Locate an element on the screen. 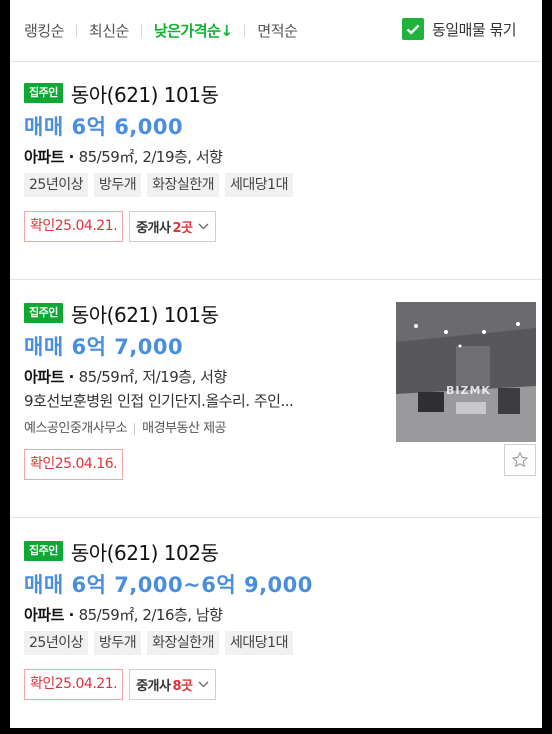 The width and height of the screenshot is (552, 734). sort-ranking: 랭킹순 is located at coordinates (44, 30).